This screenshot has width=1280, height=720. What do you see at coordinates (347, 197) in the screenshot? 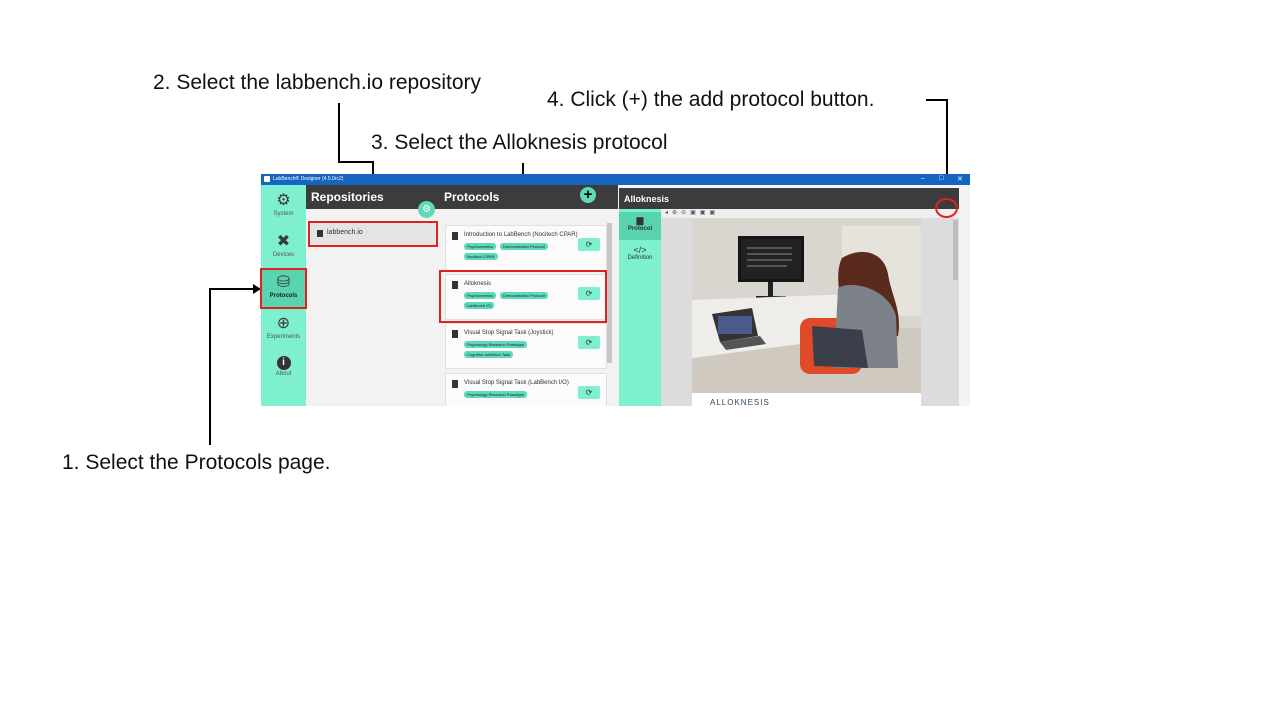
I see `repositories-title: Repositories` at bounding box center [347, 197].